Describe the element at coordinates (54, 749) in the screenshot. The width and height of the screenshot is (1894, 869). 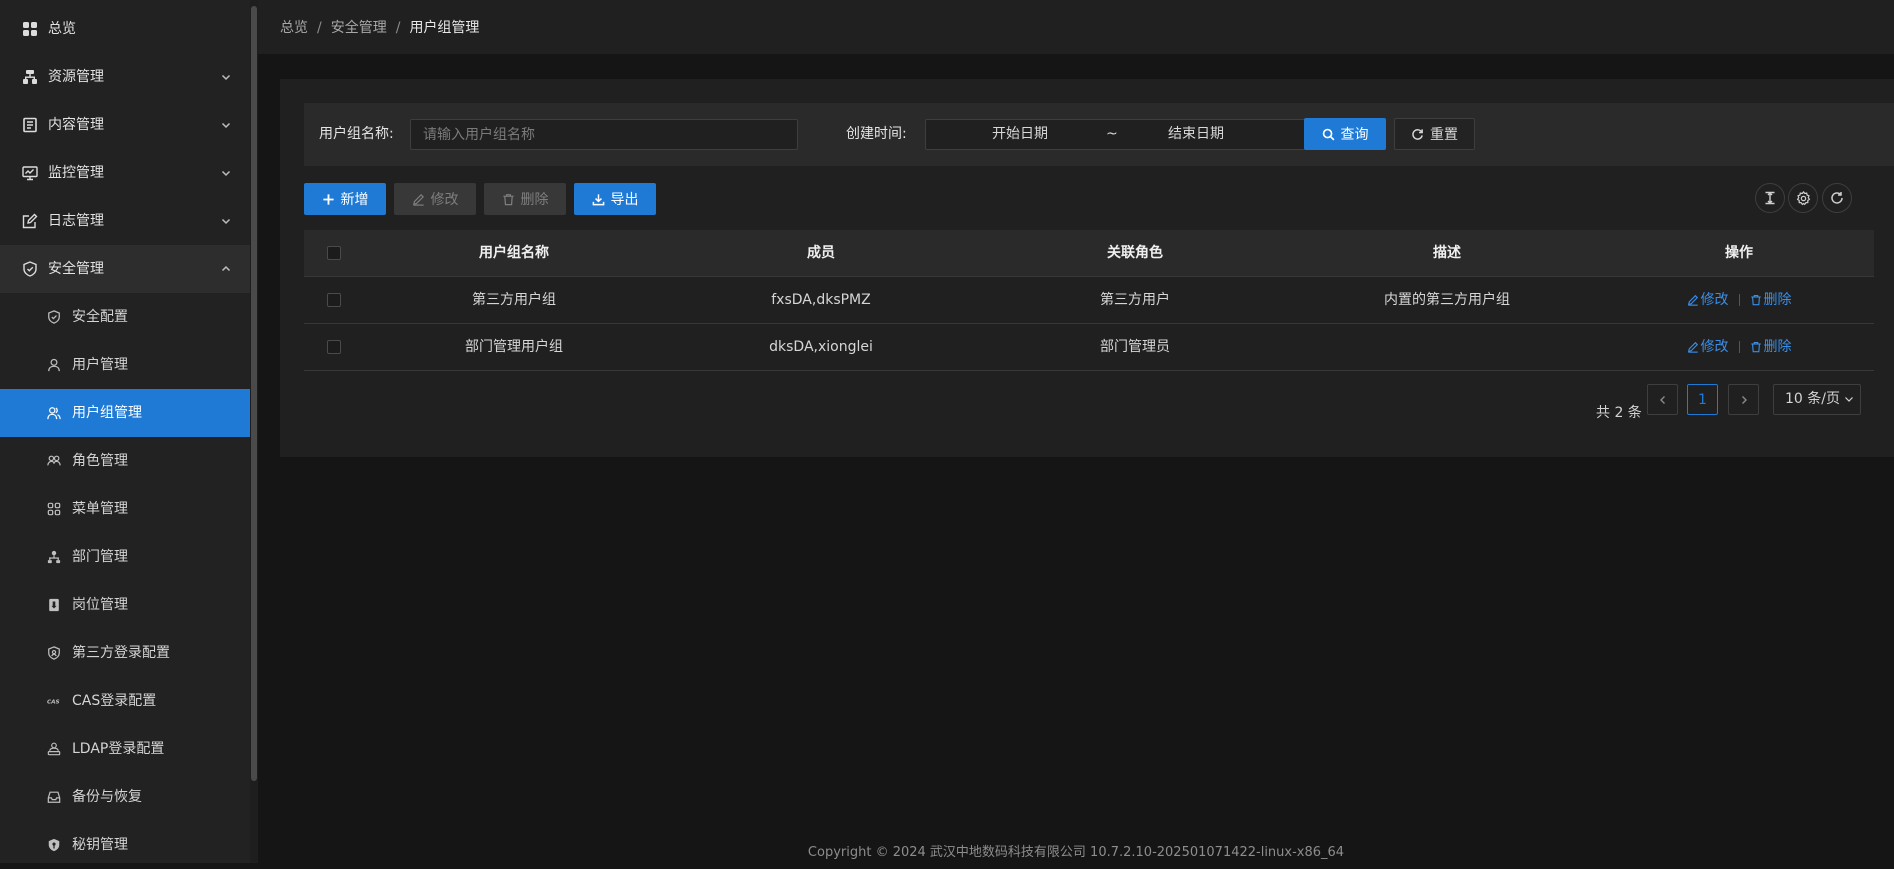
I see `ldap-icon` at that location.